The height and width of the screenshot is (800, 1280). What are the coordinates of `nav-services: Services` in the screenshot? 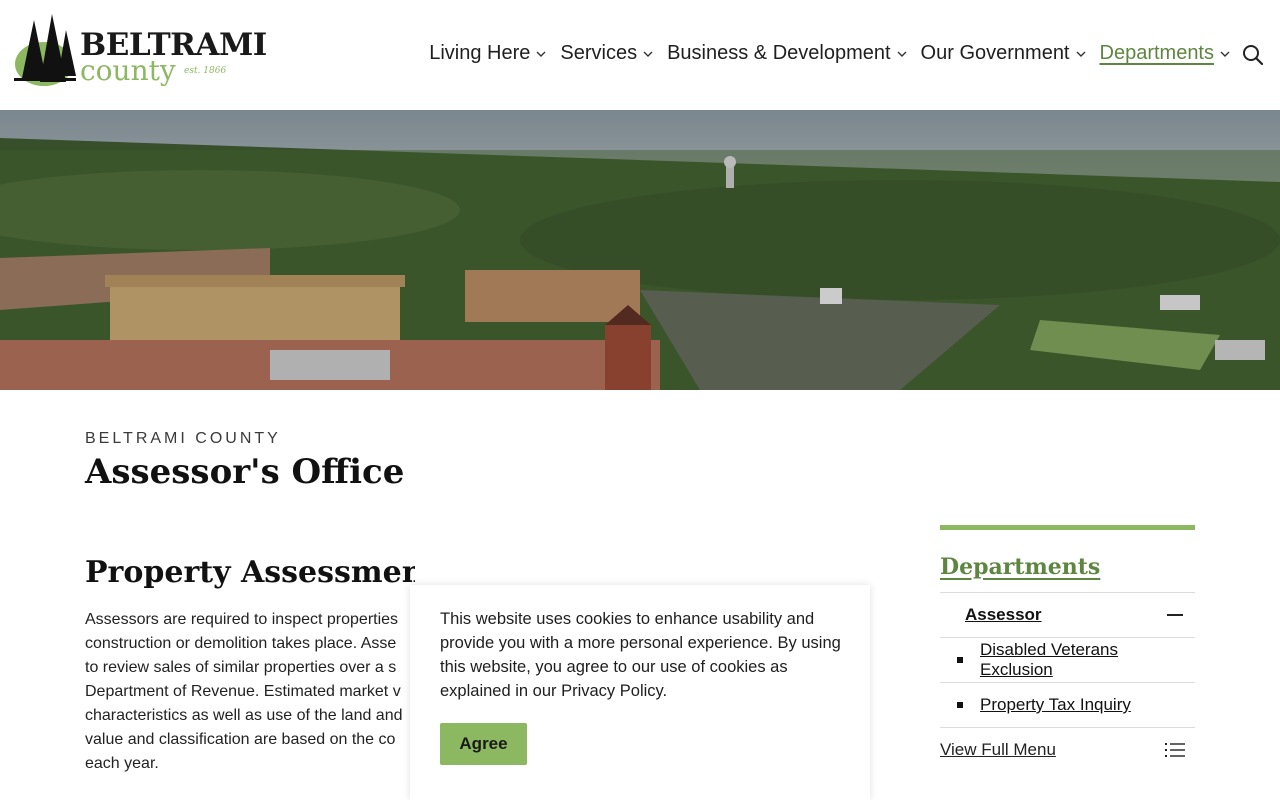 It's located at (606, 53).